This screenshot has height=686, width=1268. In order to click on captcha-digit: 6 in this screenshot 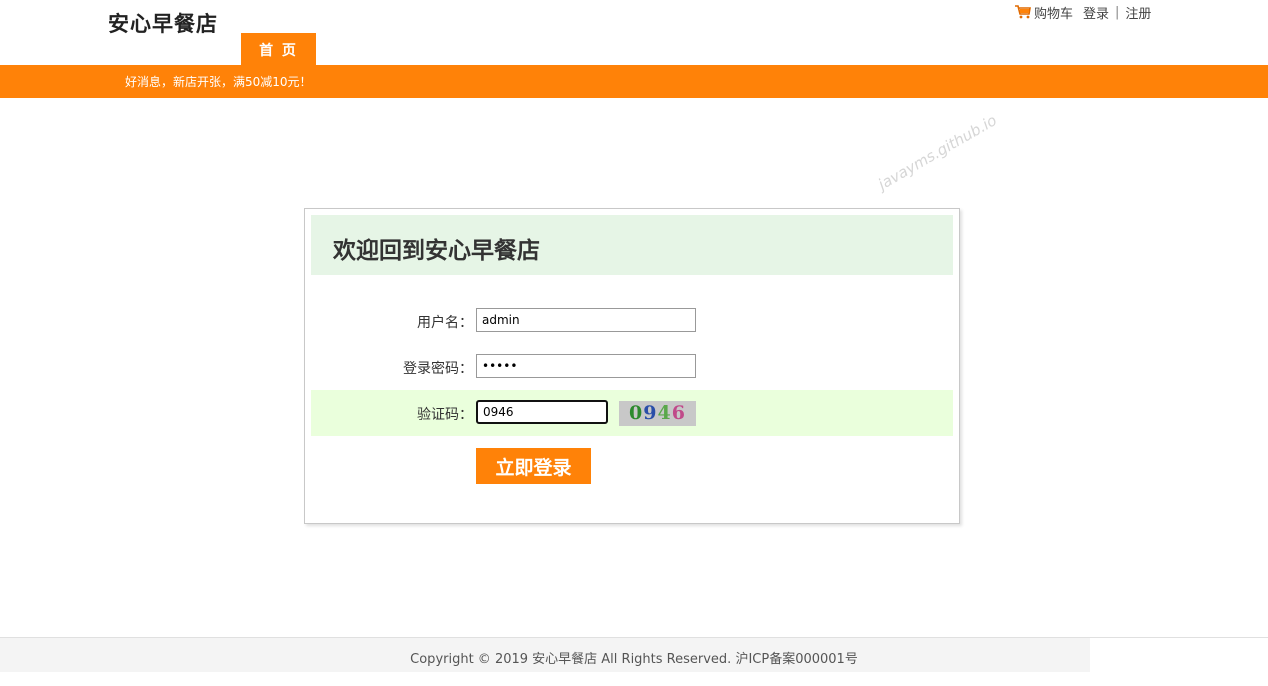, I will do `click(678, 413)`.